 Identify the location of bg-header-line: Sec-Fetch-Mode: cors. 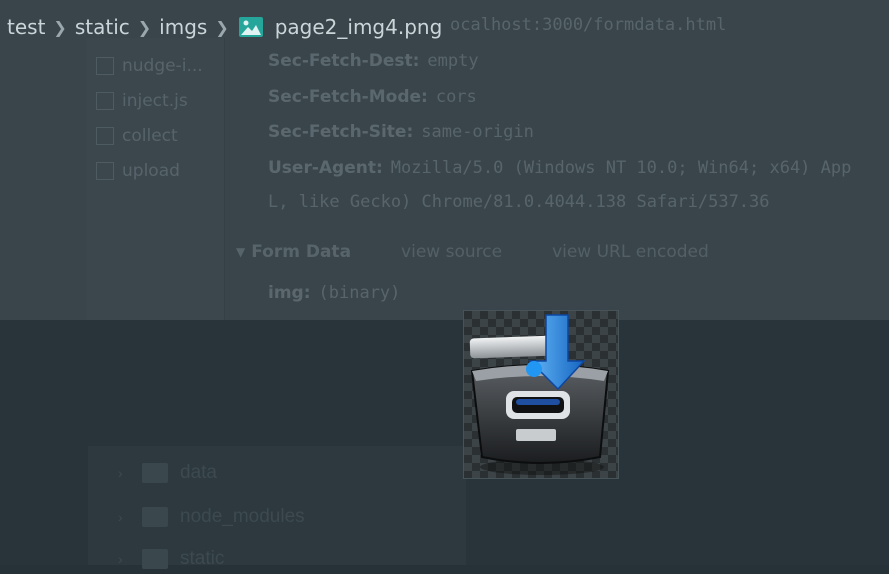
(372, 97).